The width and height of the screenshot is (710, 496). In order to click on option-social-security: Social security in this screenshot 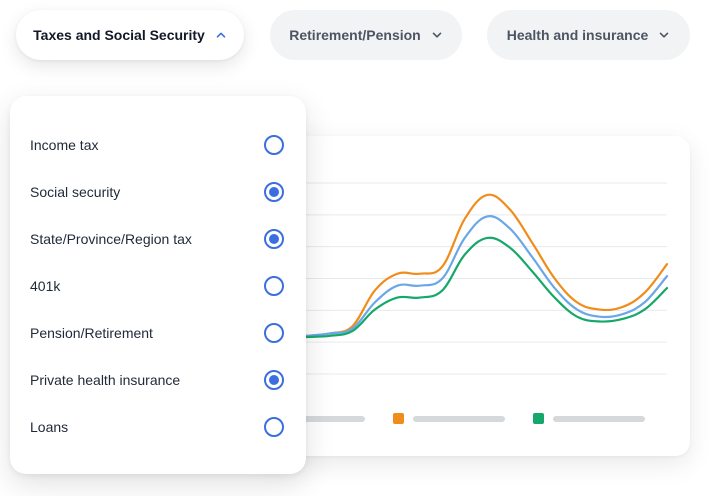, I will do `click(158, 191)`.